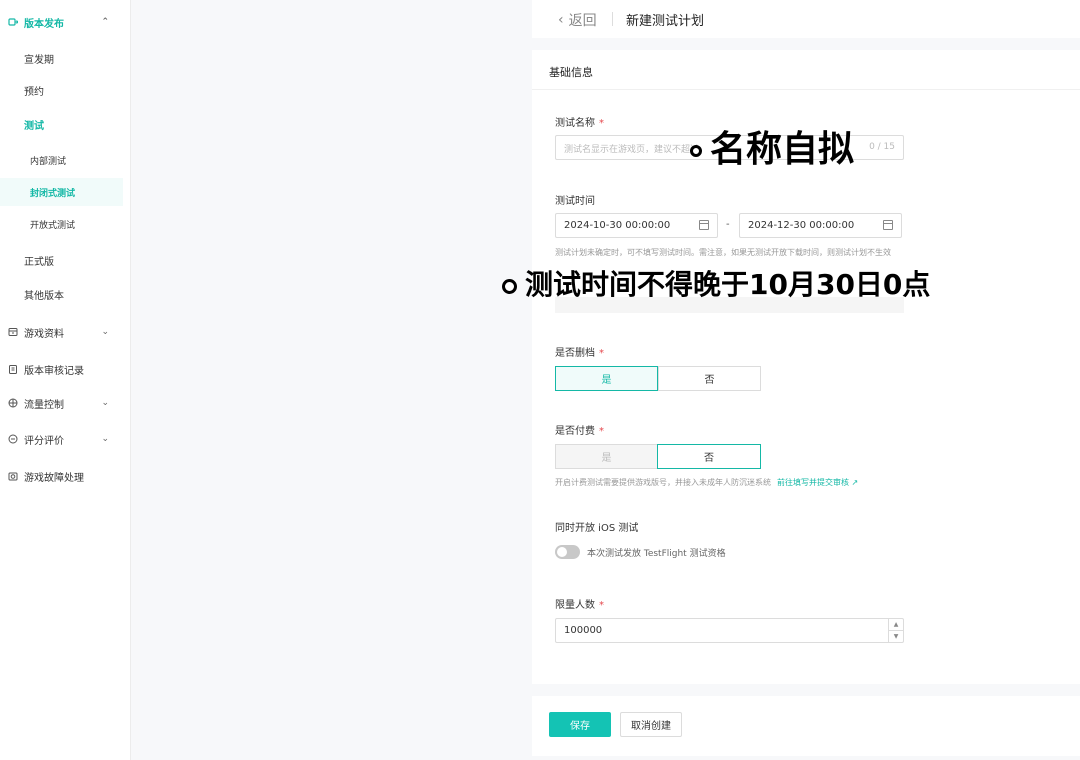 This screenshot has width=1080, height=760. What do you see at coordinates (579, 431) in the screenshot?
I see `paid-label: 是否付费 *` at bounding box center [579, 431].